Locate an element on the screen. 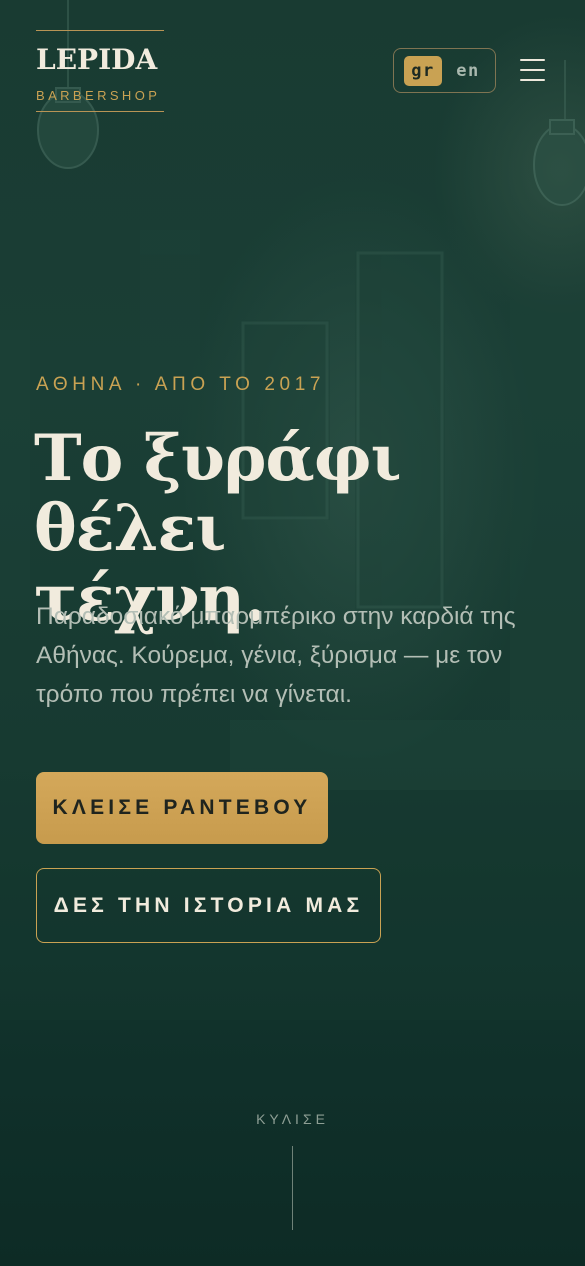 The image size is (585, 1266). headline-line-1: Το ξυράφι θέλει is located at coordinates (218, 493).